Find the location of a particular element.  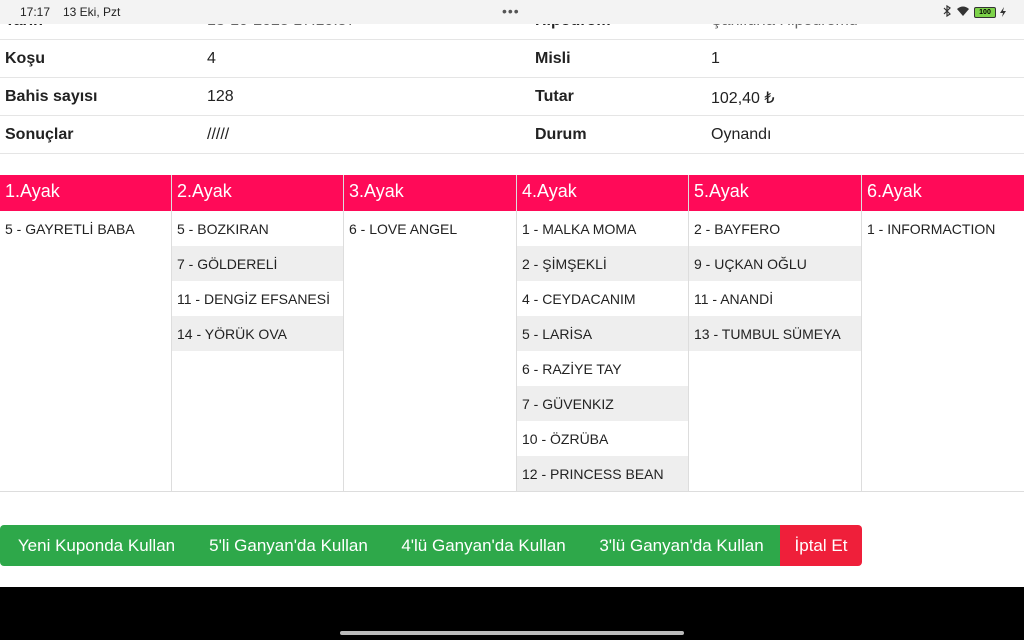

bet-count-value: 128 is located at coordinates (220, 96).